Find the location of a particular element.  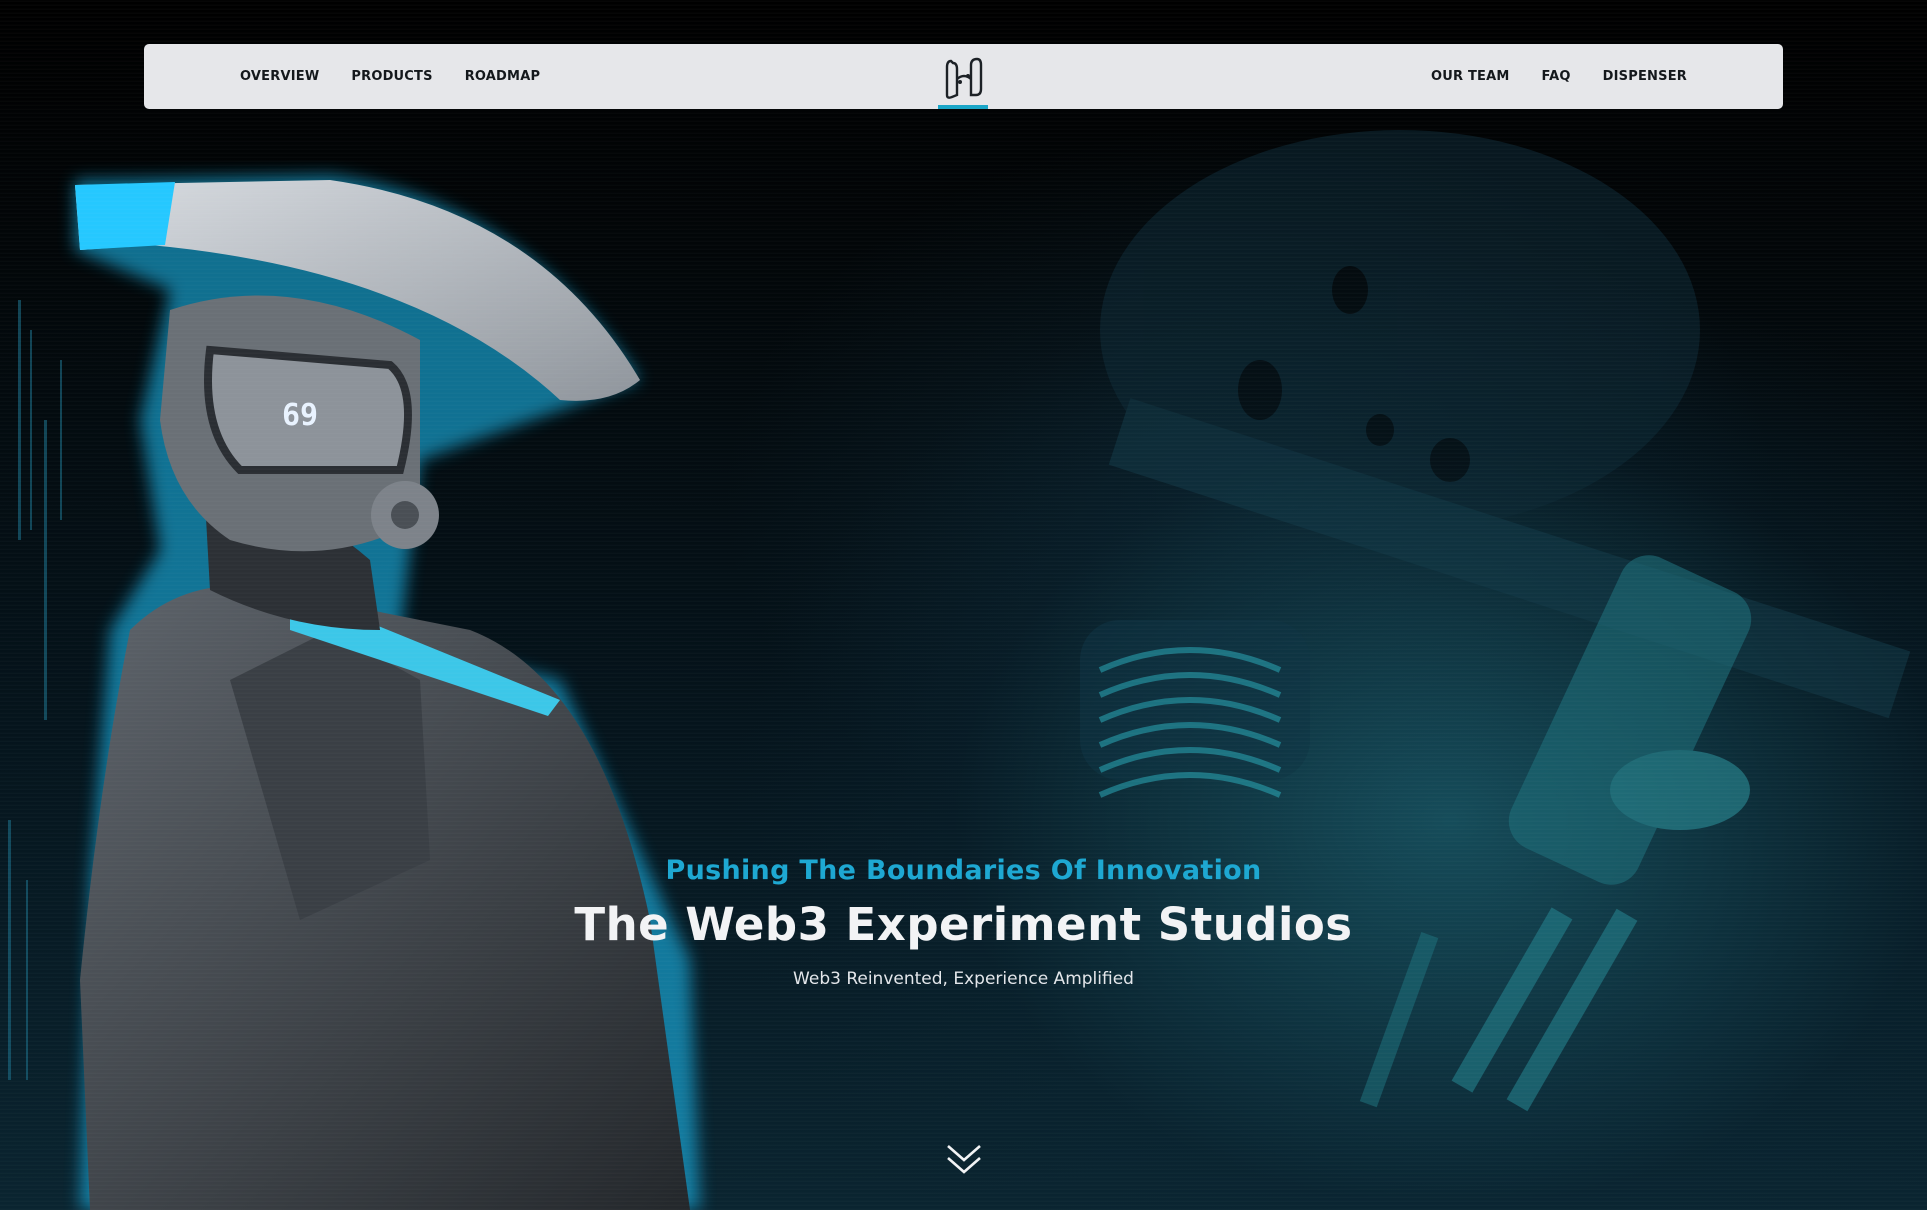

nav-link-overview: OVERVIEW is located at coordinates (279, 76).